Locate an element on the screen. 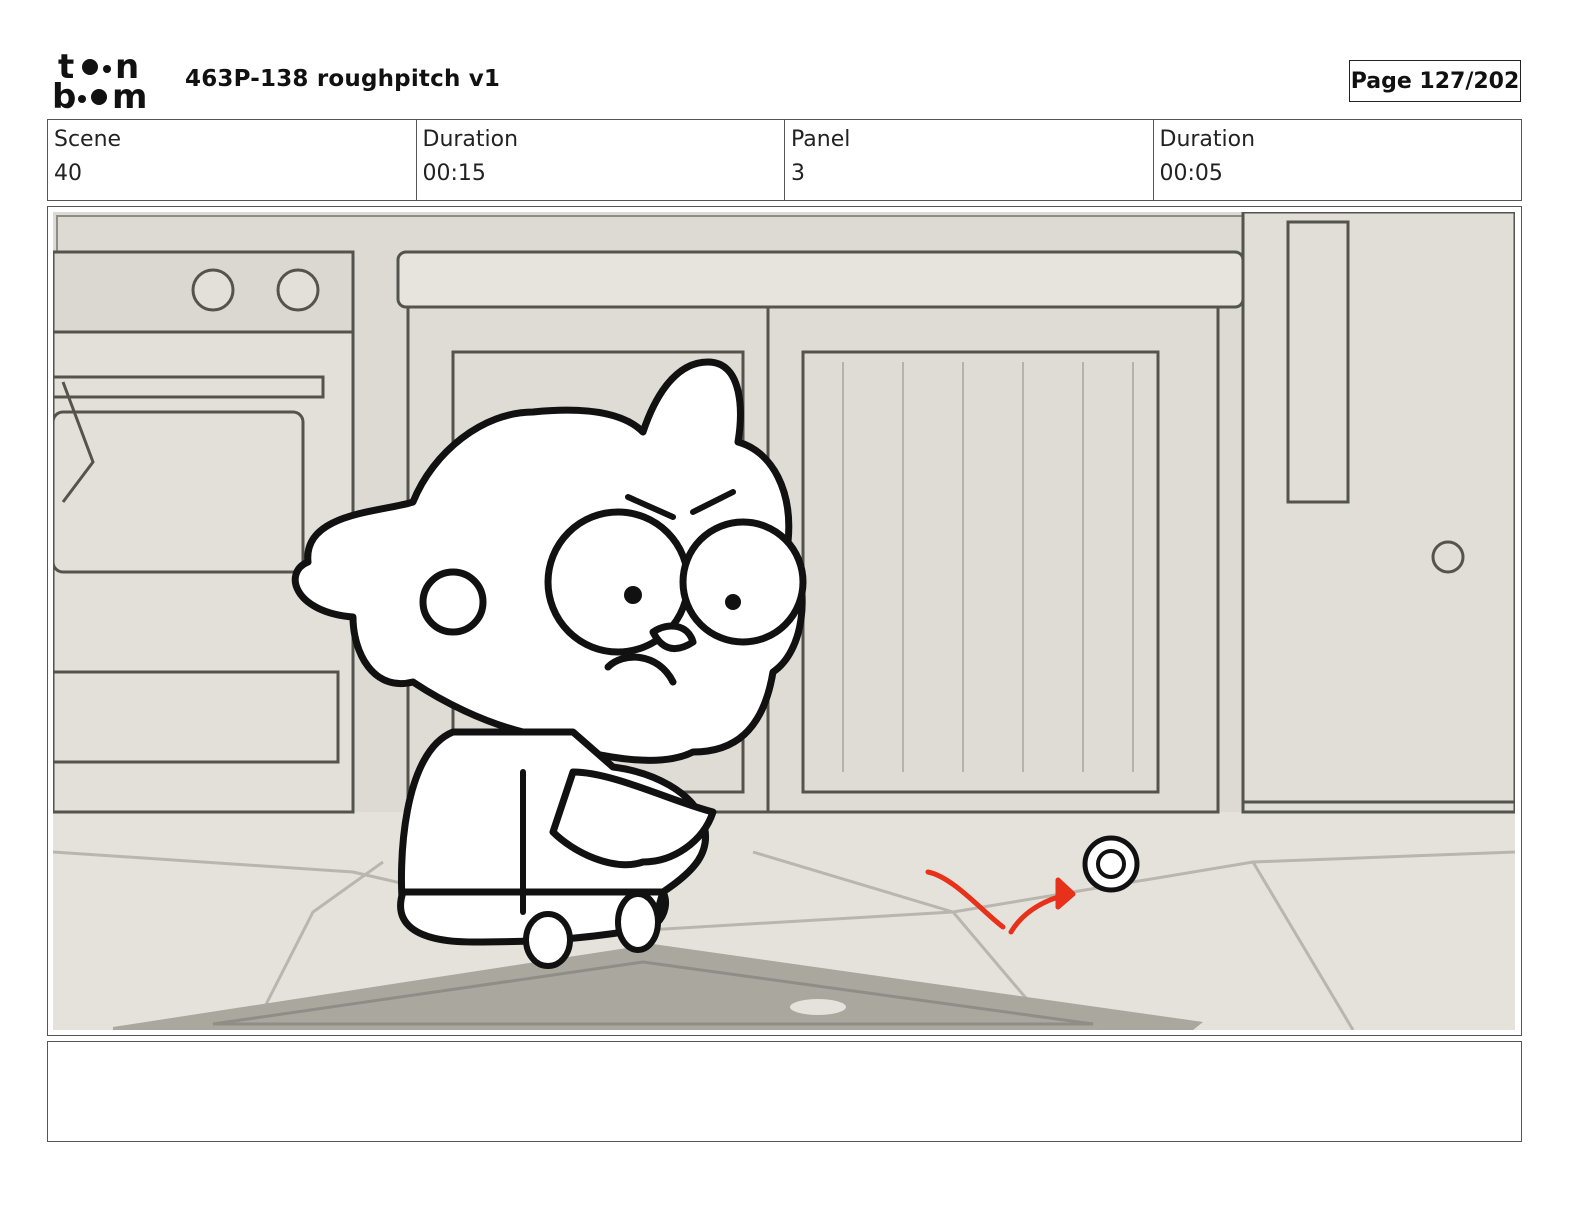 This screenshot has height=1224, width=1584. document-title: 463P-138 roughpitch v1 is located at coordinates (343, 79).